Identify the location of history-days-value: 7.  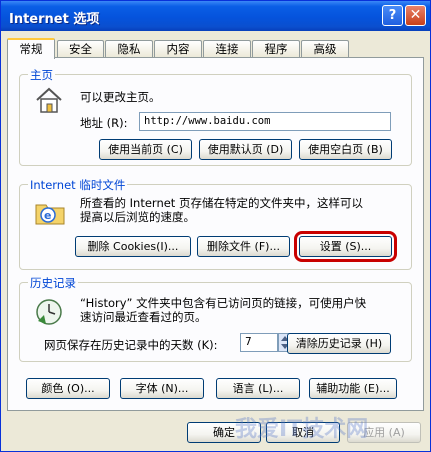
(248, 342).